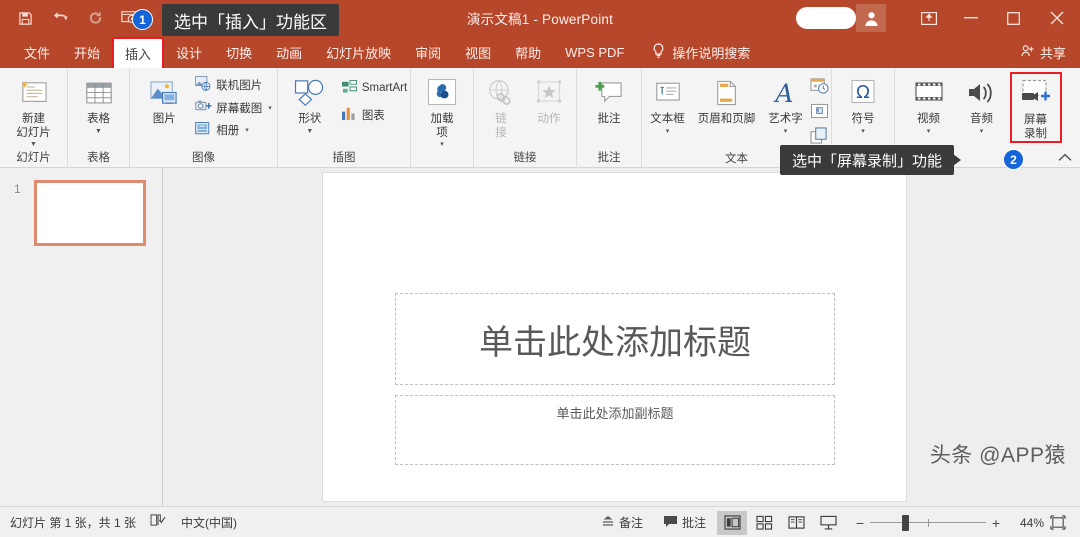 The height and width of the screenshot is (537, 1080). Describe the element at coordinates (528, 52) in the screenshot. I see `tab-help: 帮助` at that location.